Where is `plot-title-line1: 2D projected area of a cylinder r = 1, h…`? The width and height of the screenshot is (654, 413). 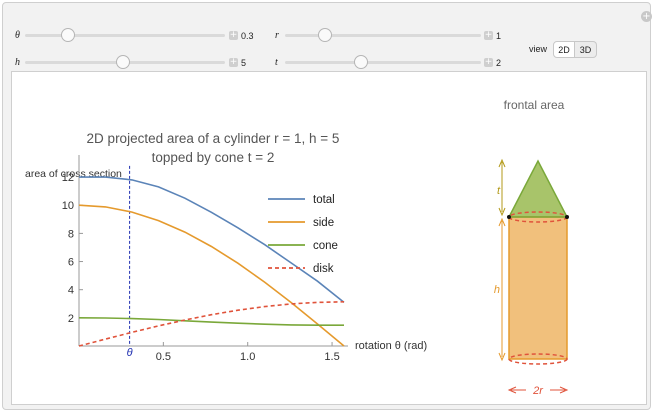
plot-title-line1: 2D projected area of a cylinder r = 1, h… is located at coordinates (213, 138).